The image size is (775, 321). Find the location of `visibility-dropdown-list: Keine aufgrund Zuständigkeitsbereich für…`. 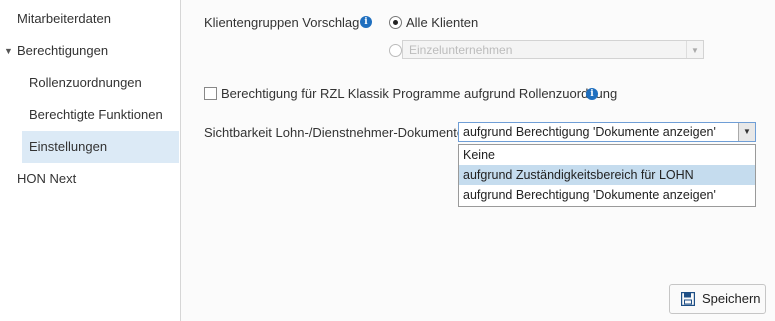

visibility-dropdown-list: Keine aufgrund Zuständigkeitsbereich für… is located at coordinates (607, 175).